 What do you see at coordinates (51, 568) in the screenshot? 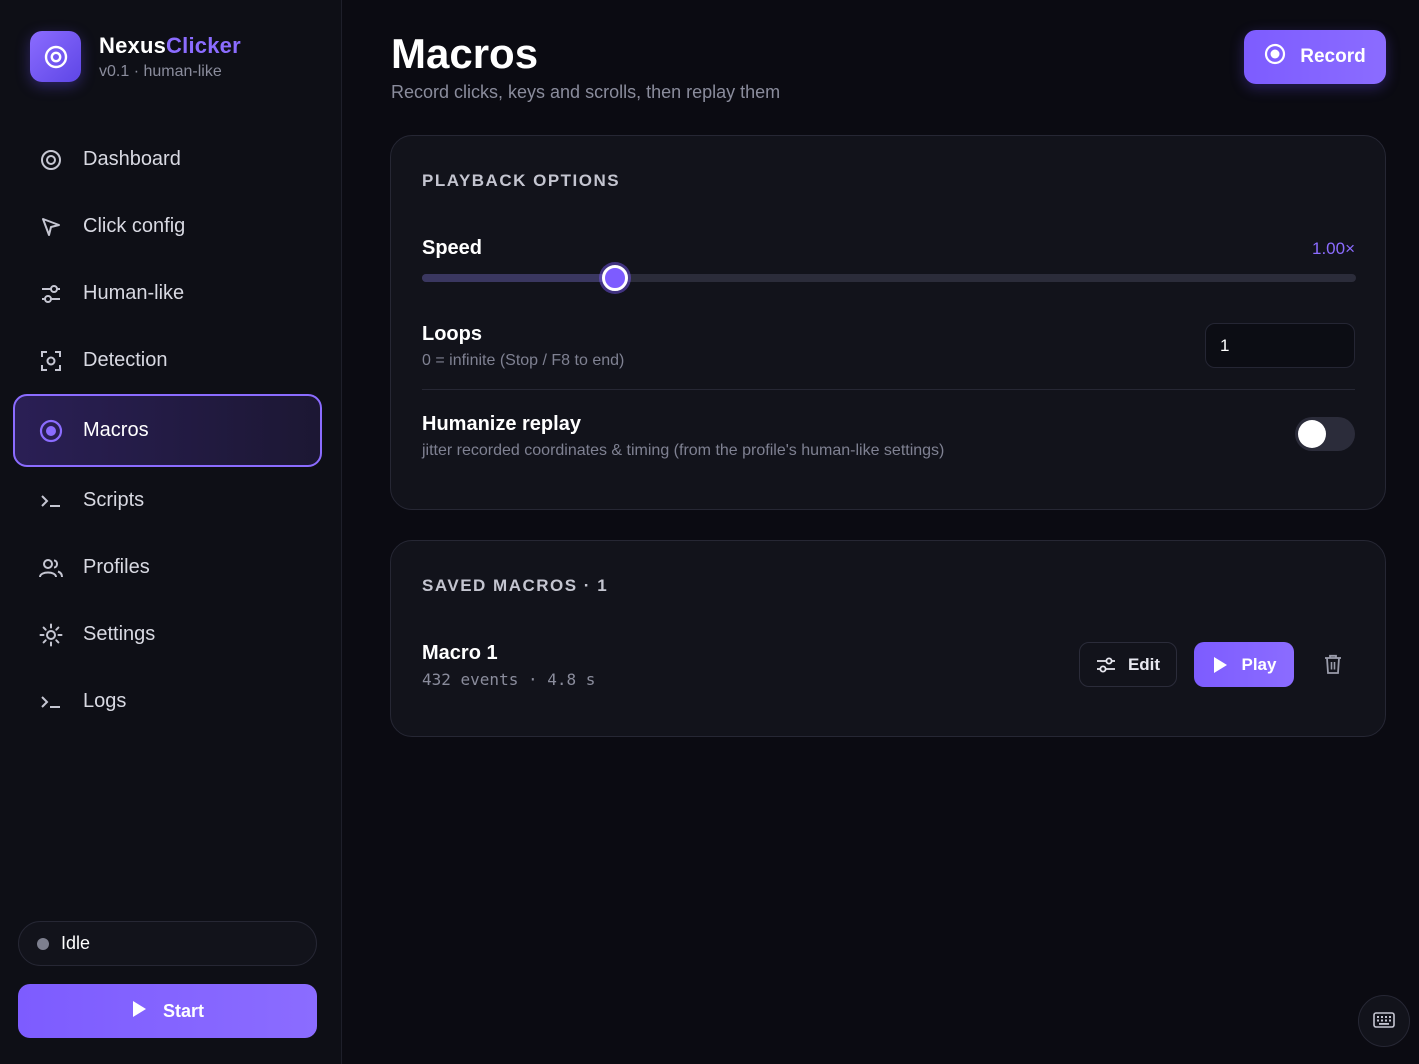
I see `users-icon` at bounding box center [51, 568].